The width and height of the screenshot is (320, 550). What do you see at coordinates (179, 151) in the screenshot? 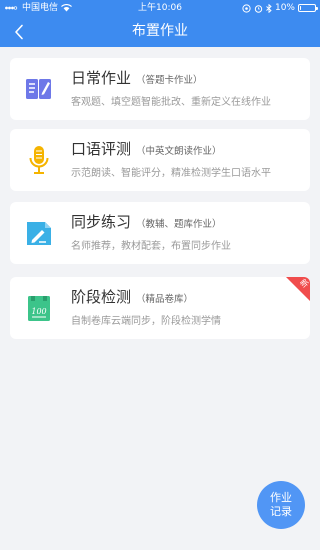
I see `card-tag: （中英文朗读作业）` at bounding box center [179, 151].